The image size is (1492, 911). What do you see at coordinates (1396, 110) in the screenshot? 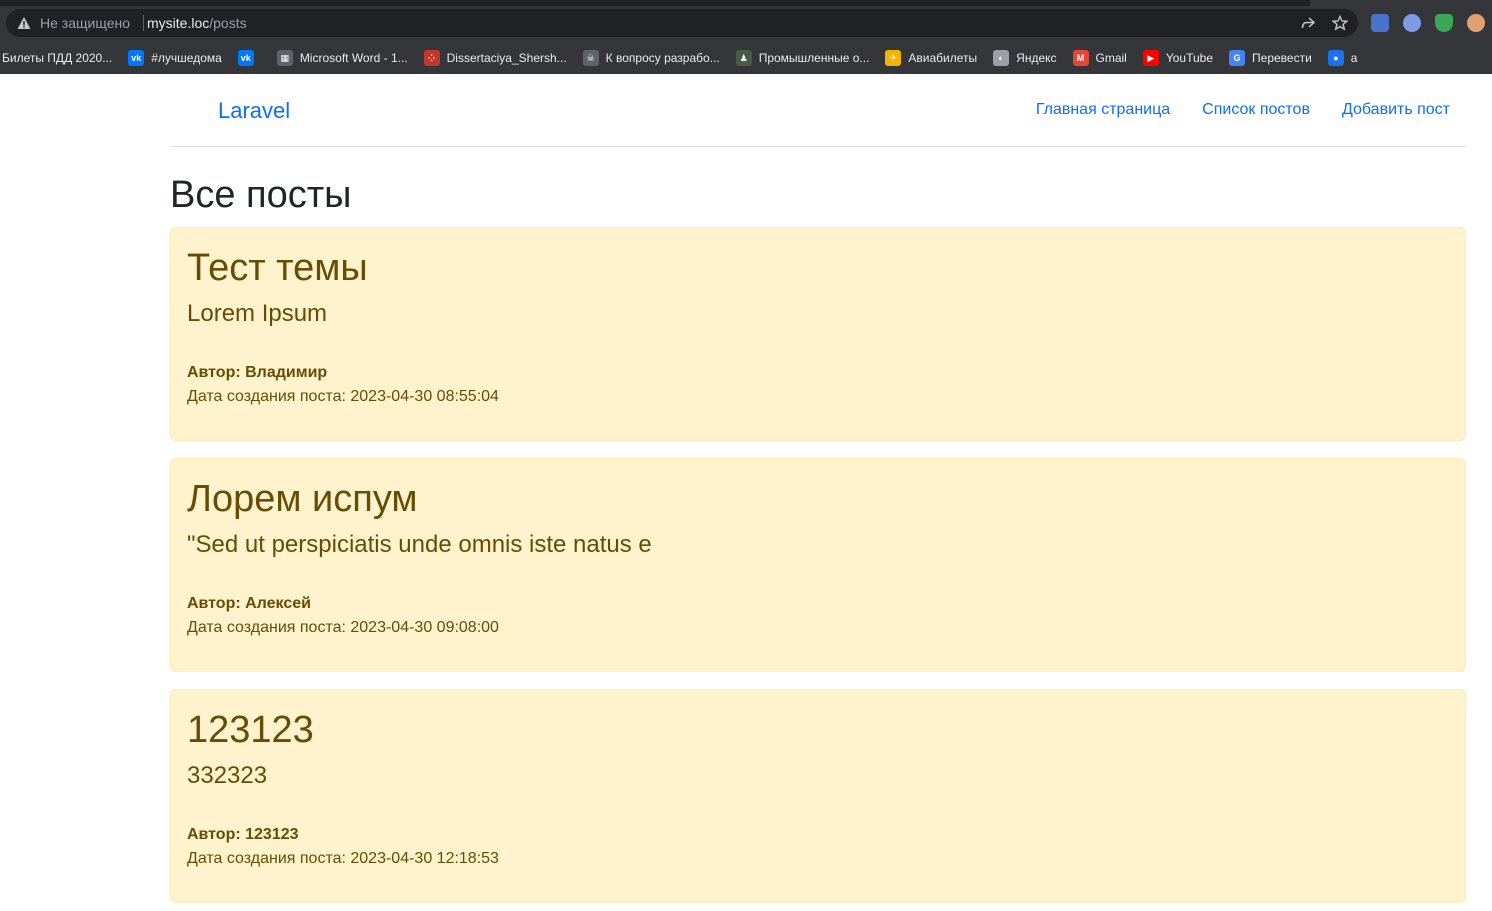
I see `nav-link-add-post: Добавить пост` at bounding box center [1396, 110].